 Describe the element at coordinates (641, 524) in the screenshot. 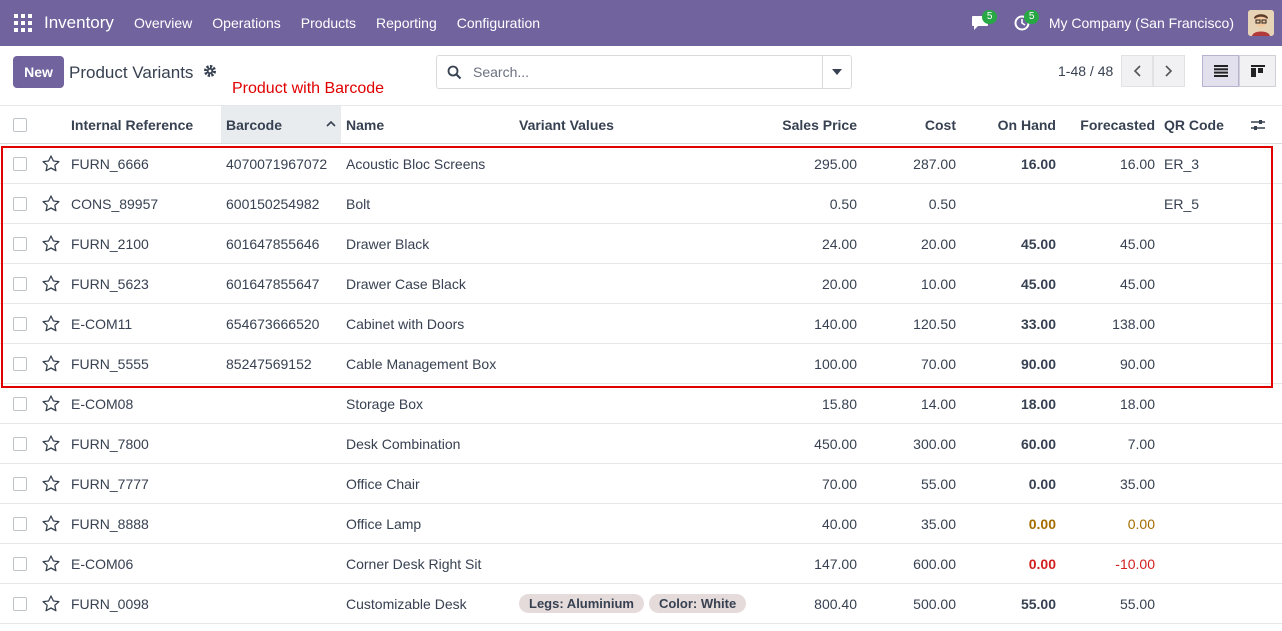

I see `table-row: FURN_8888 Office Lamp 40.00 35.00 0.00 0.00` at that location.